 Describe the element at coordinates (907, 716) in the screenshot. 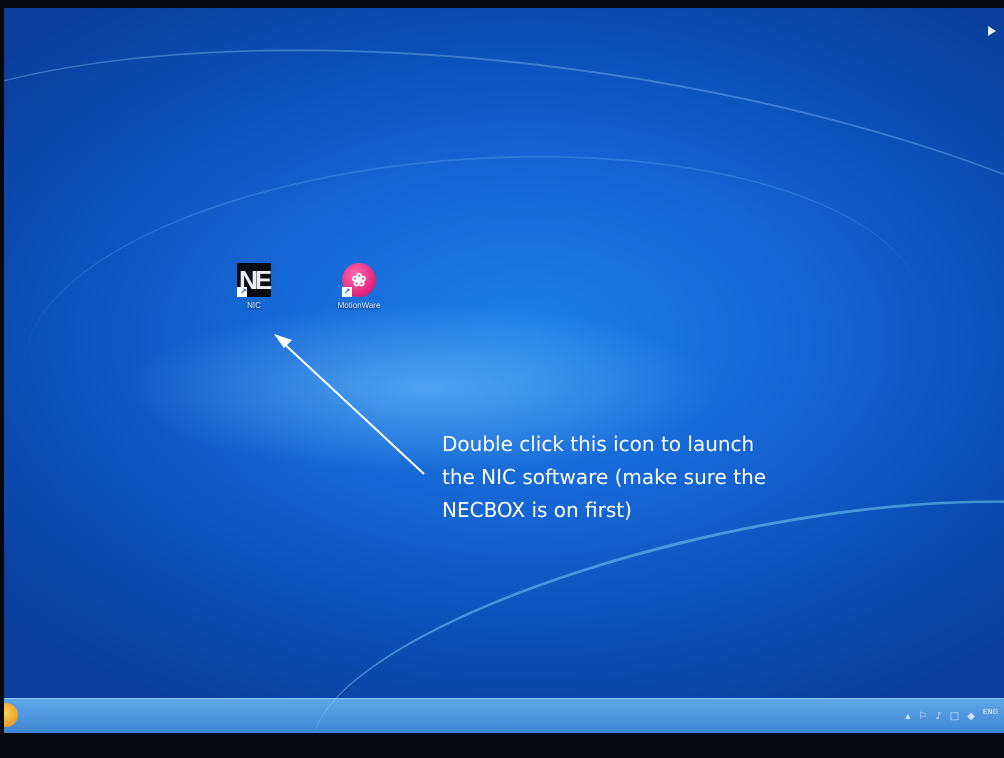

I see `show-hidden-icons-icon: ▴` at that location.